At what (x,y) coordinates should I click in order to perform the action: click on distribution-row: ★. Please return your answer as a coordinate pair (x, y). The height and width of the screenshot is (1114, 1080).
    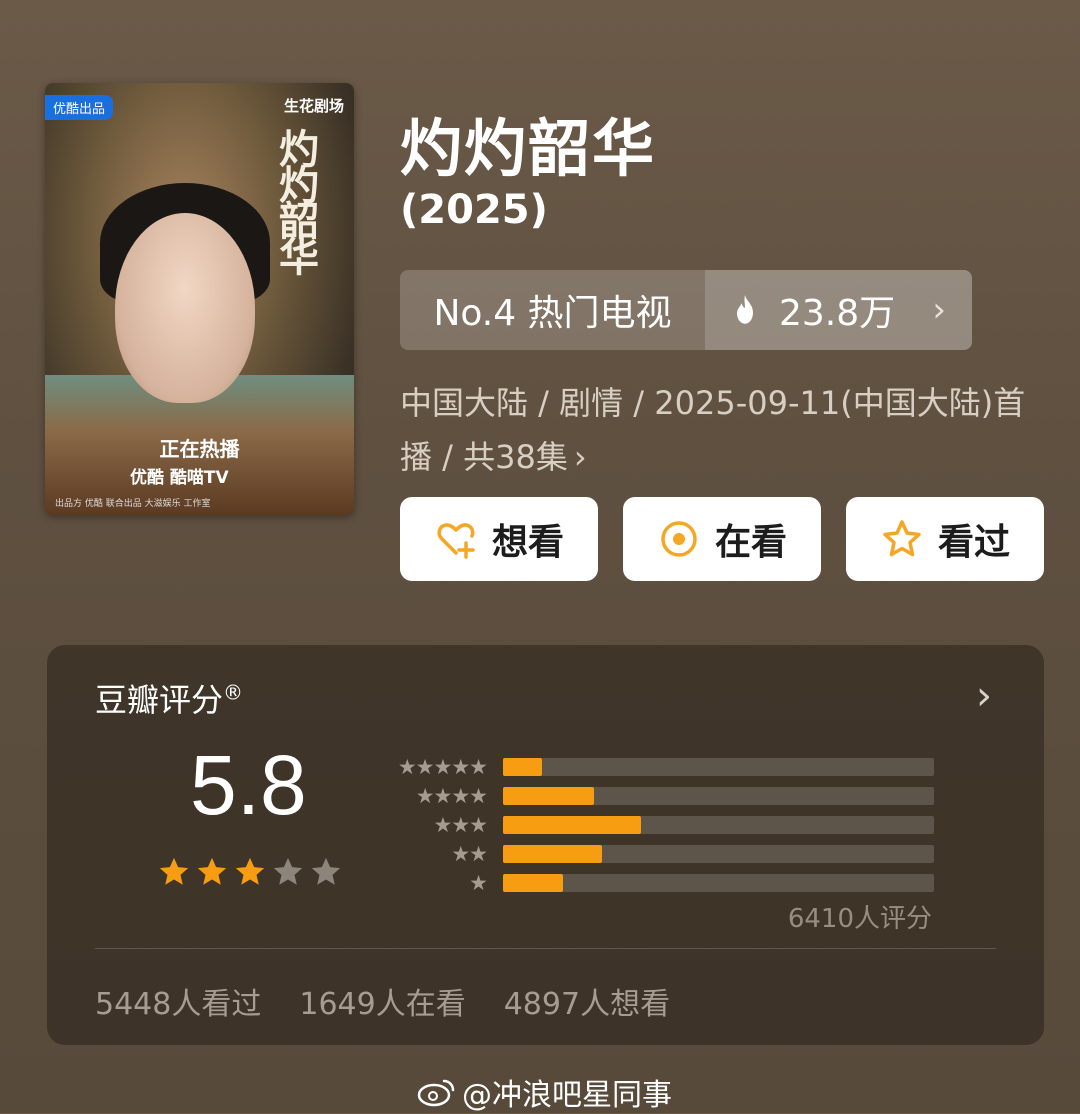
    Looking at the image, I should click on (655, 882).